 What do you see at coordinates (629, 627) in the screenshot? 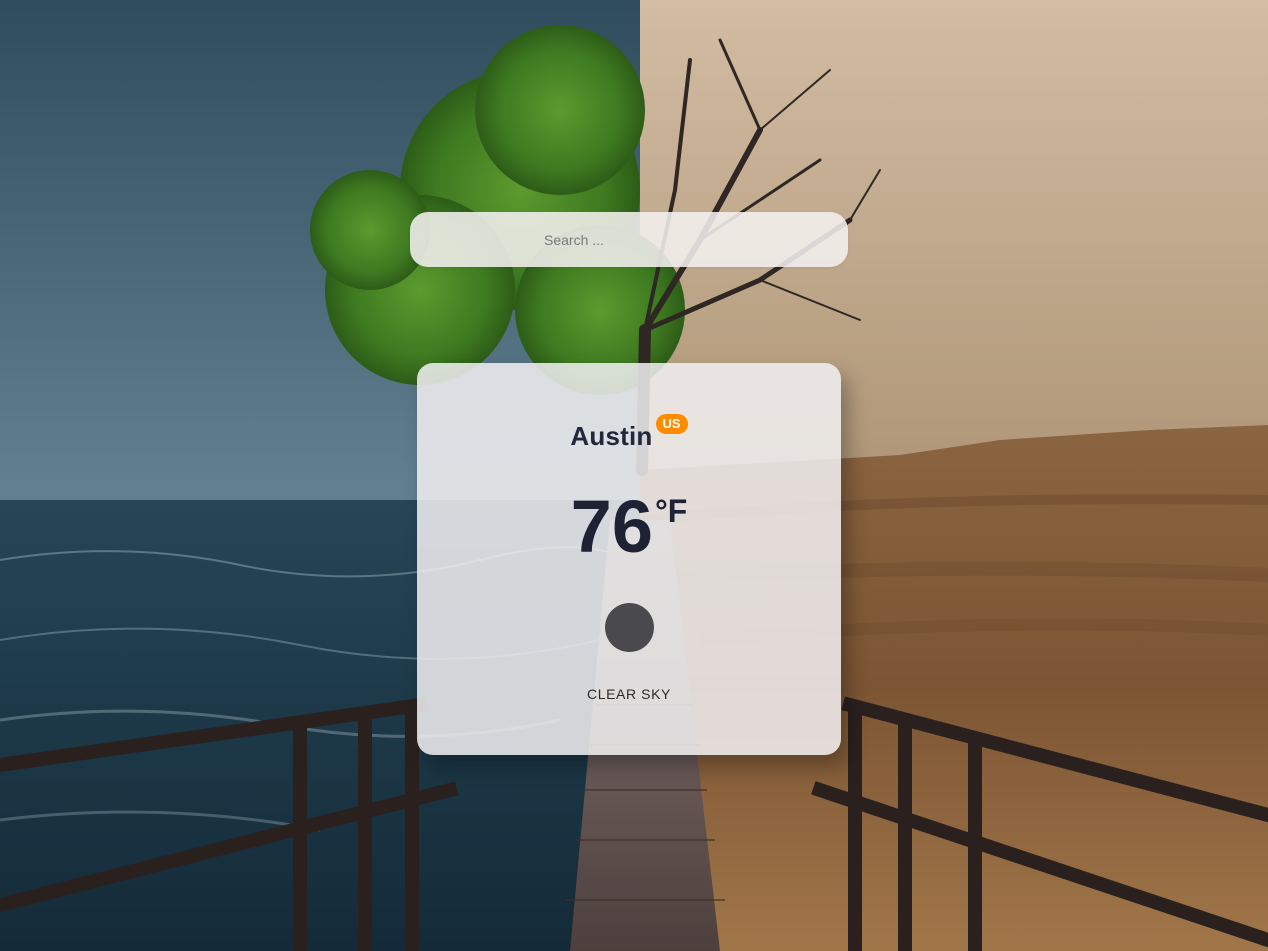
I see `weather-condition-icon` at bounding box center [629, 627].